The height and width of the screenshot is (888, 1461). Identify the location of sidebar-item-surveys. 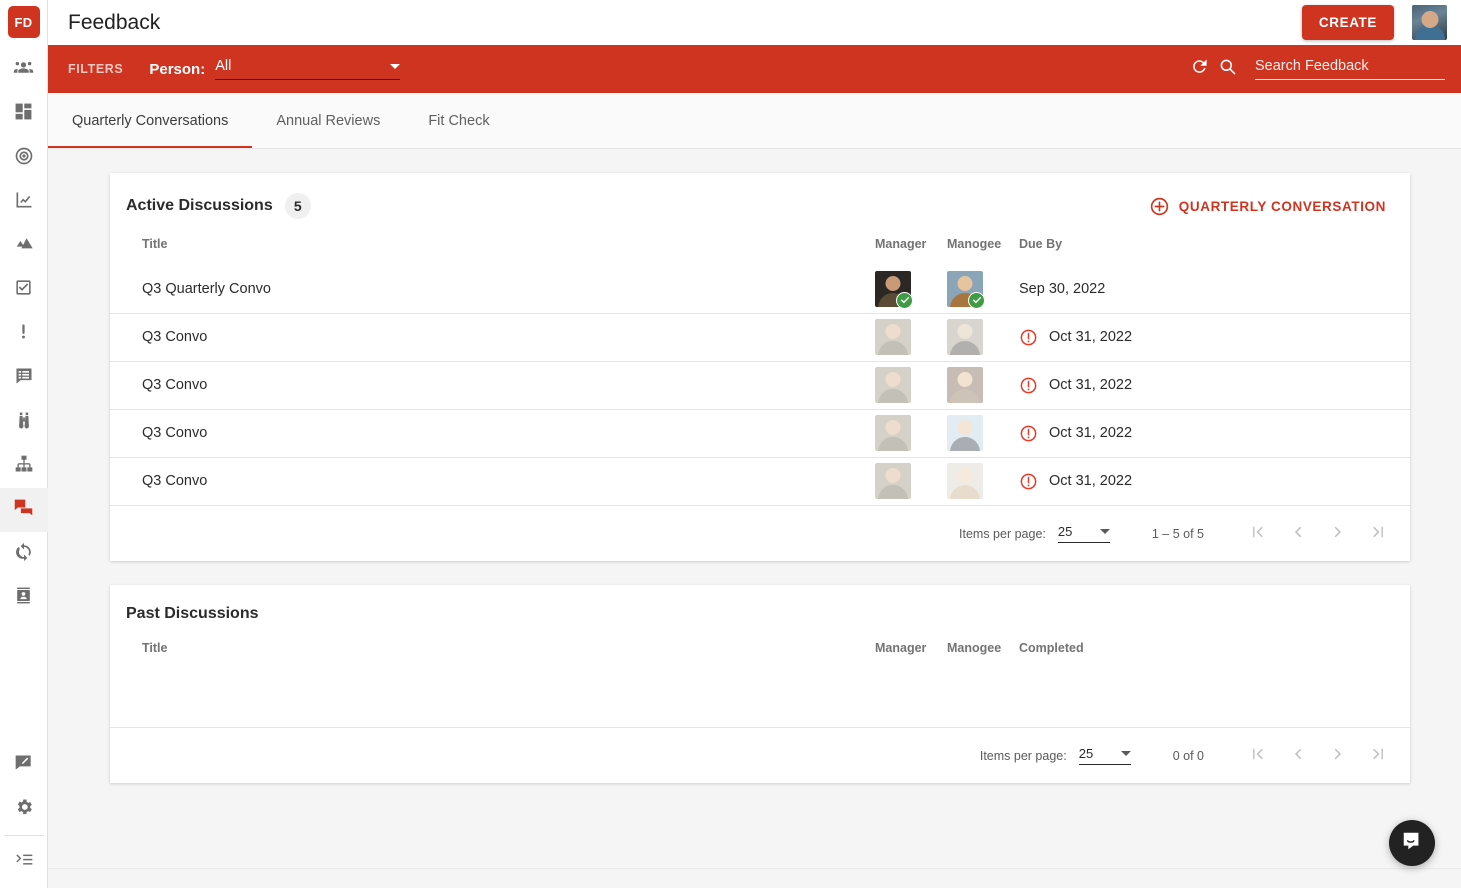
(24, 378).